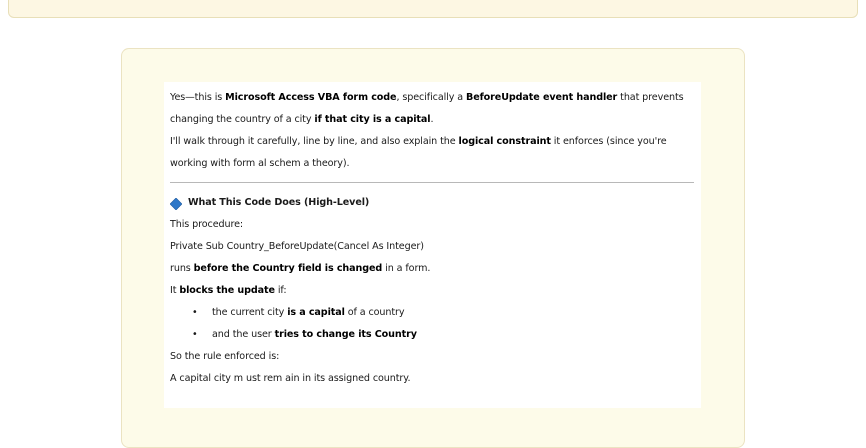 This screenshot has width=866, height=448. Describe the element at coordinates (242, 119) in the screenshot. I see `text: changing the country of a city` at that location.